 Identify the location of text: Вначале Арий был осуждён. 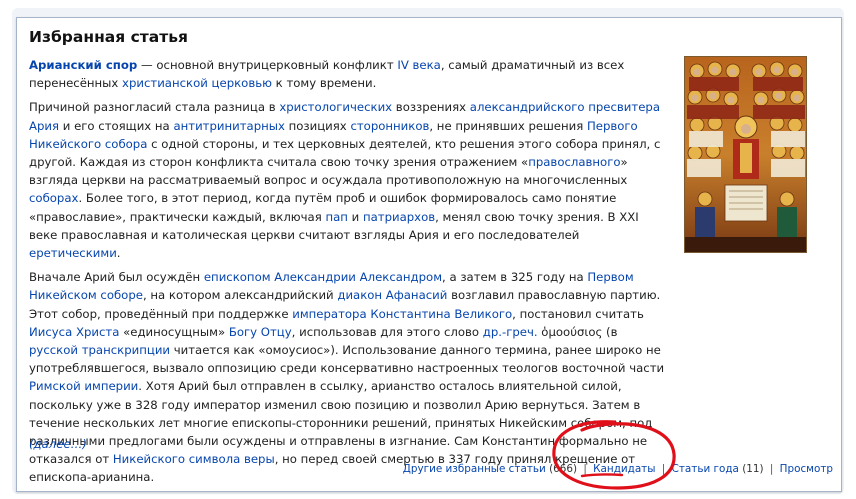
(116, 277).